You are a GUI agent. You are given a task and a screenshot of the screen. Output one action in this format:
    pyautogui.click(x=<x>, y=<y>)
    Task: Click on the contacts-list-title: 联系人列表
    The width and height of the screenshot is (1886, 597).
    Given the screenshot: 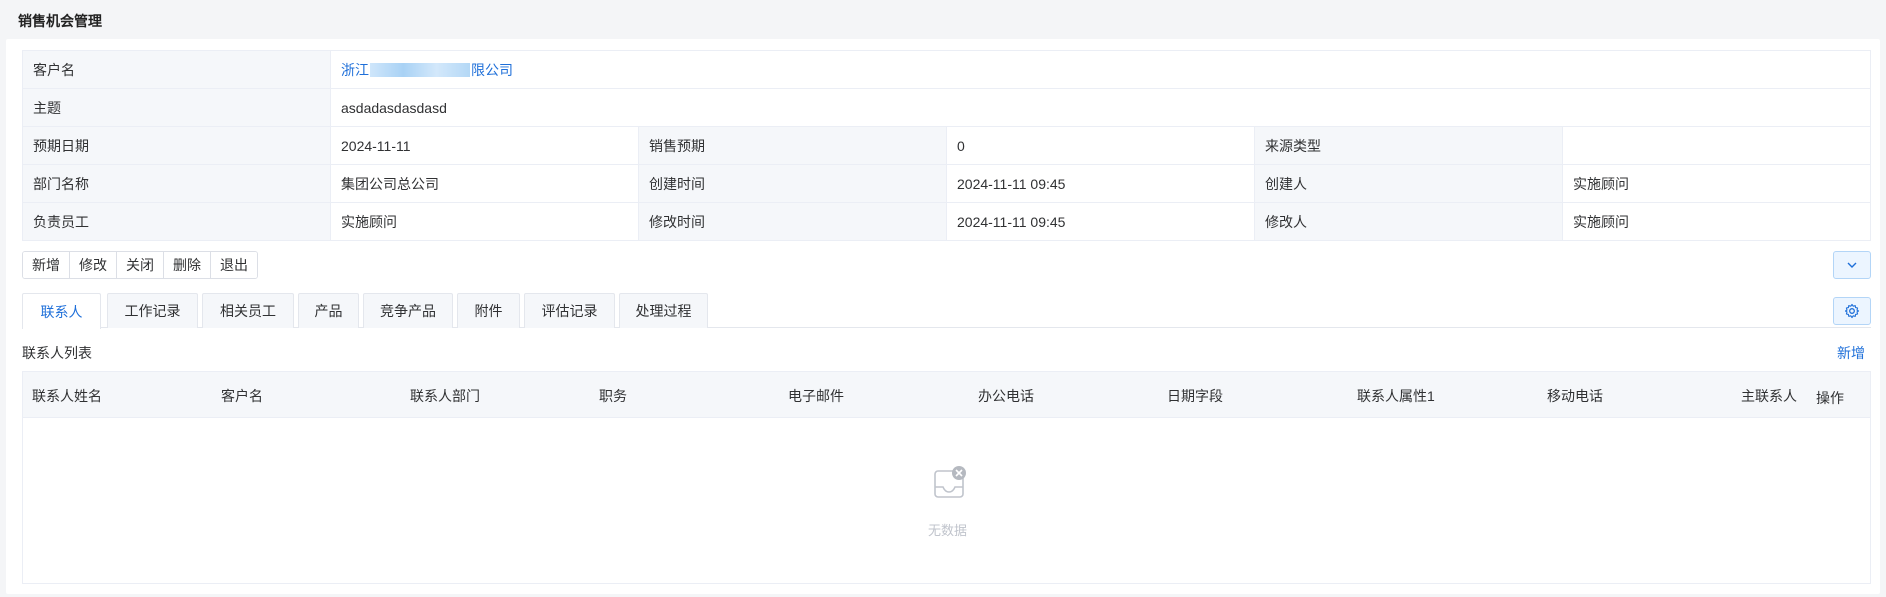 What is the action you would take?
    pyautogui.click(x=57, y=353)
    